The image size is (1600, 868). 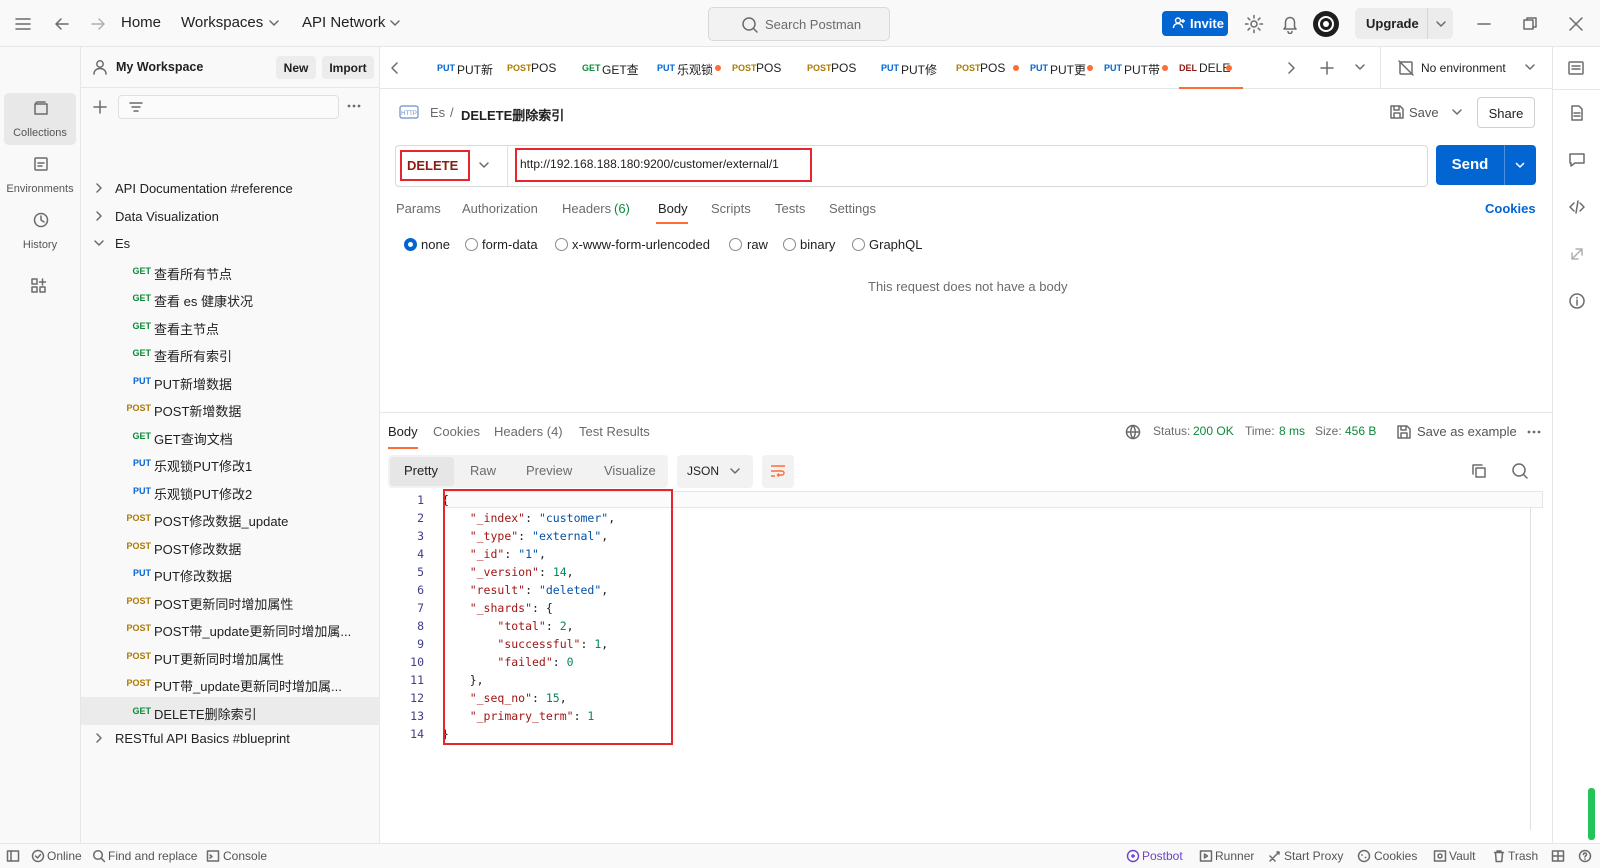 I want to click on wrap-lines-button, so click(x=778, y=471).